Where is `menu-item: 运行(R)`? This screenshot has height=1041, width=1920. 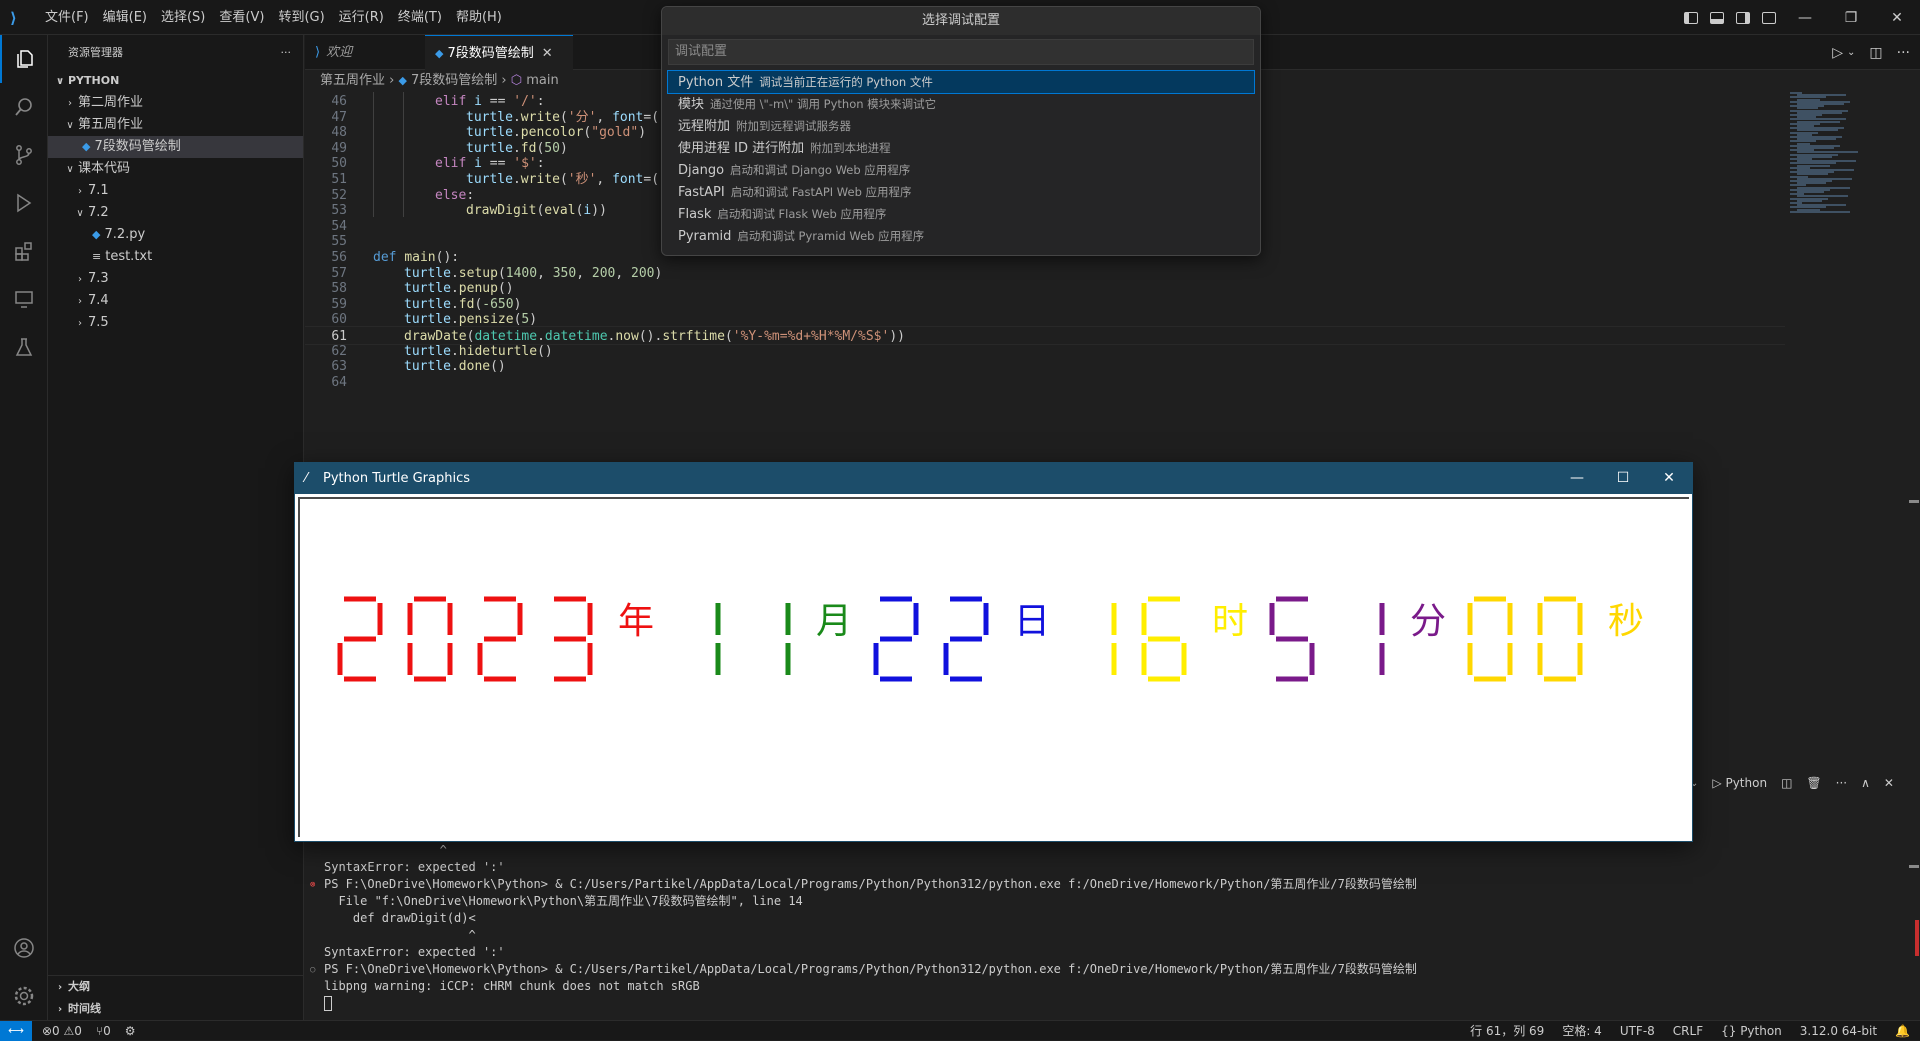 menu-item: 运行(R) is located at coordinates (361, 17).